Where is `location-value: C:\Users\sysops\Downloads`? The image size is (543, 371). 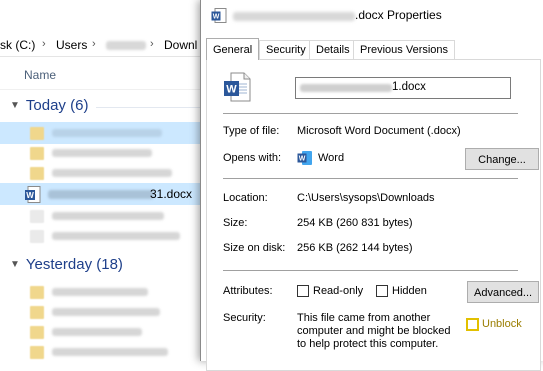 location-value: C:\Users\sysops\Downloads is located at coordinates (366, 198).